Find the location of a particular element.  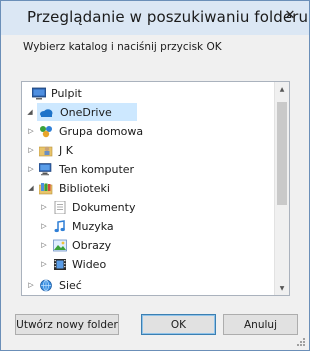

tree-item-pulpit: Pulpit is located at coordinates (147, 93).